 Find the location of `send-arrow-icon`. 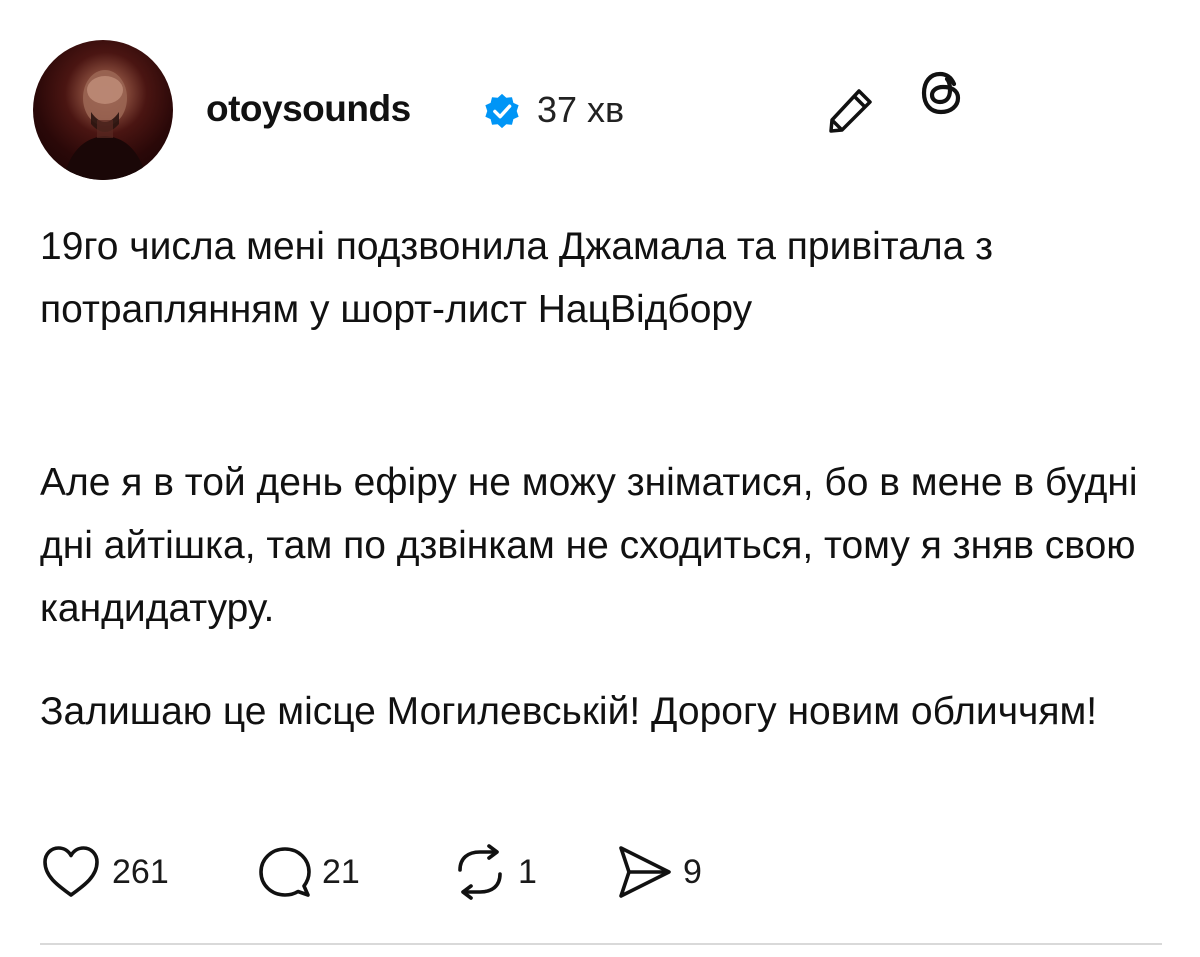

send-arrow-icon is located at coordinates (645, 872).